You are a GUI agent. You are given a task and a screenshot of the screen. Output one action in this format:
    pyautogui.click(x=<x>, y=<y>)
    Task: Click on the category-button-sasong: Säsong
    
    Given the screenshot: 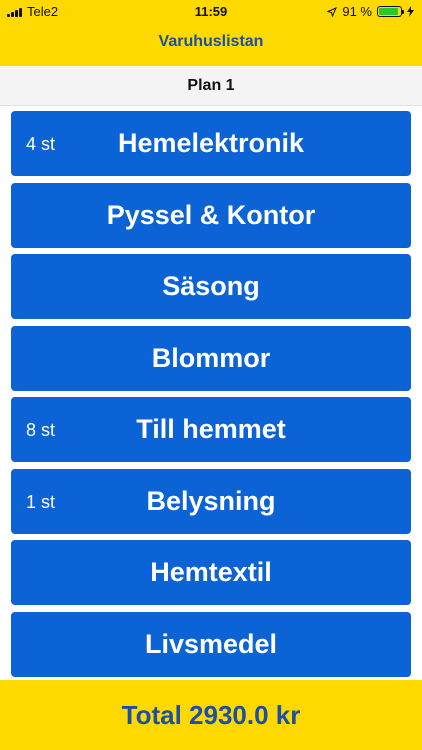 What is the action you would take?
    pyautogui.click(x=211, y=286)
    